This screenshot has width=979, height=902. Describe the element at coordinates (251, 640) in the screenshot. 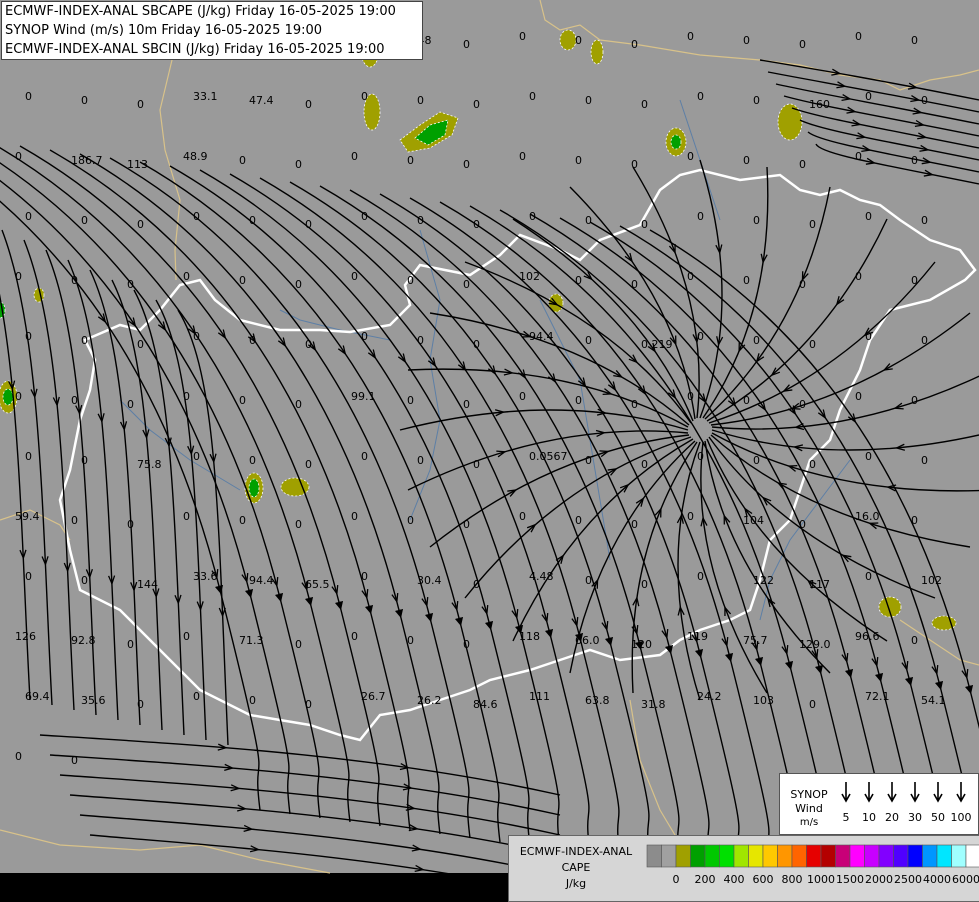

I see `station-value: 71.3` at that location.